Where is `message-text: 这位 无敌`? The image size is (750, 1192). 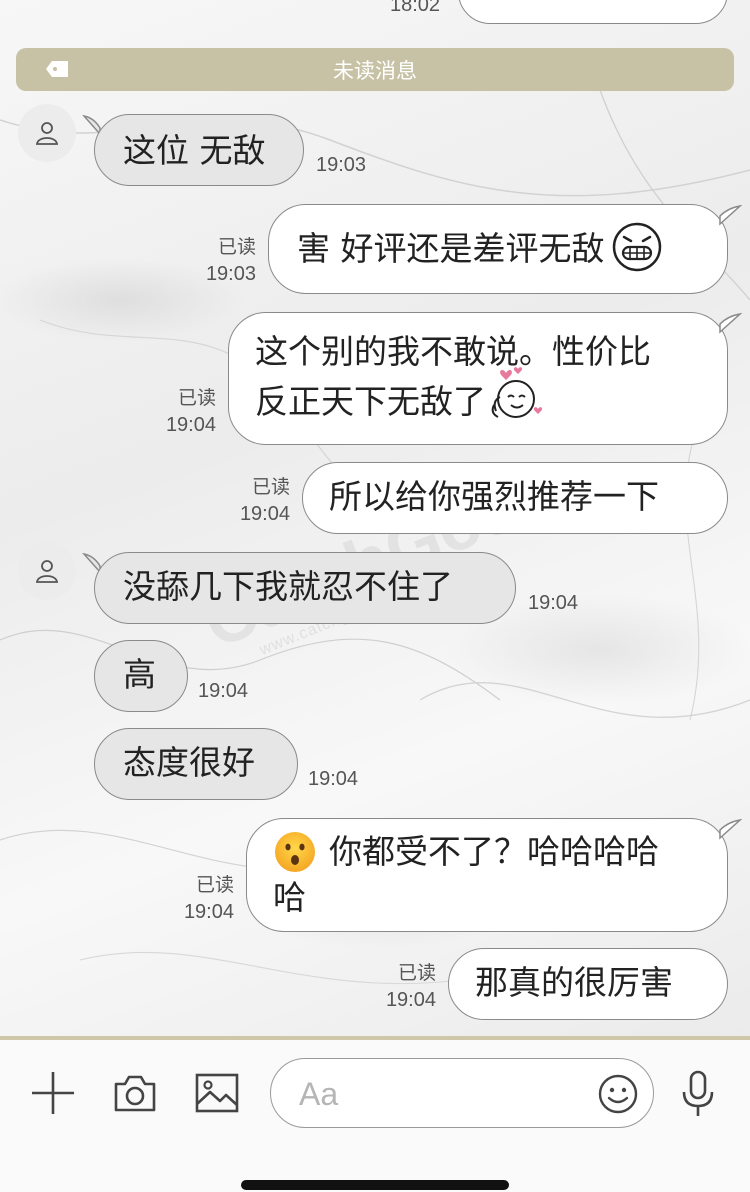
message-text: 这位 无敌 is located at coordinates (194, 150).